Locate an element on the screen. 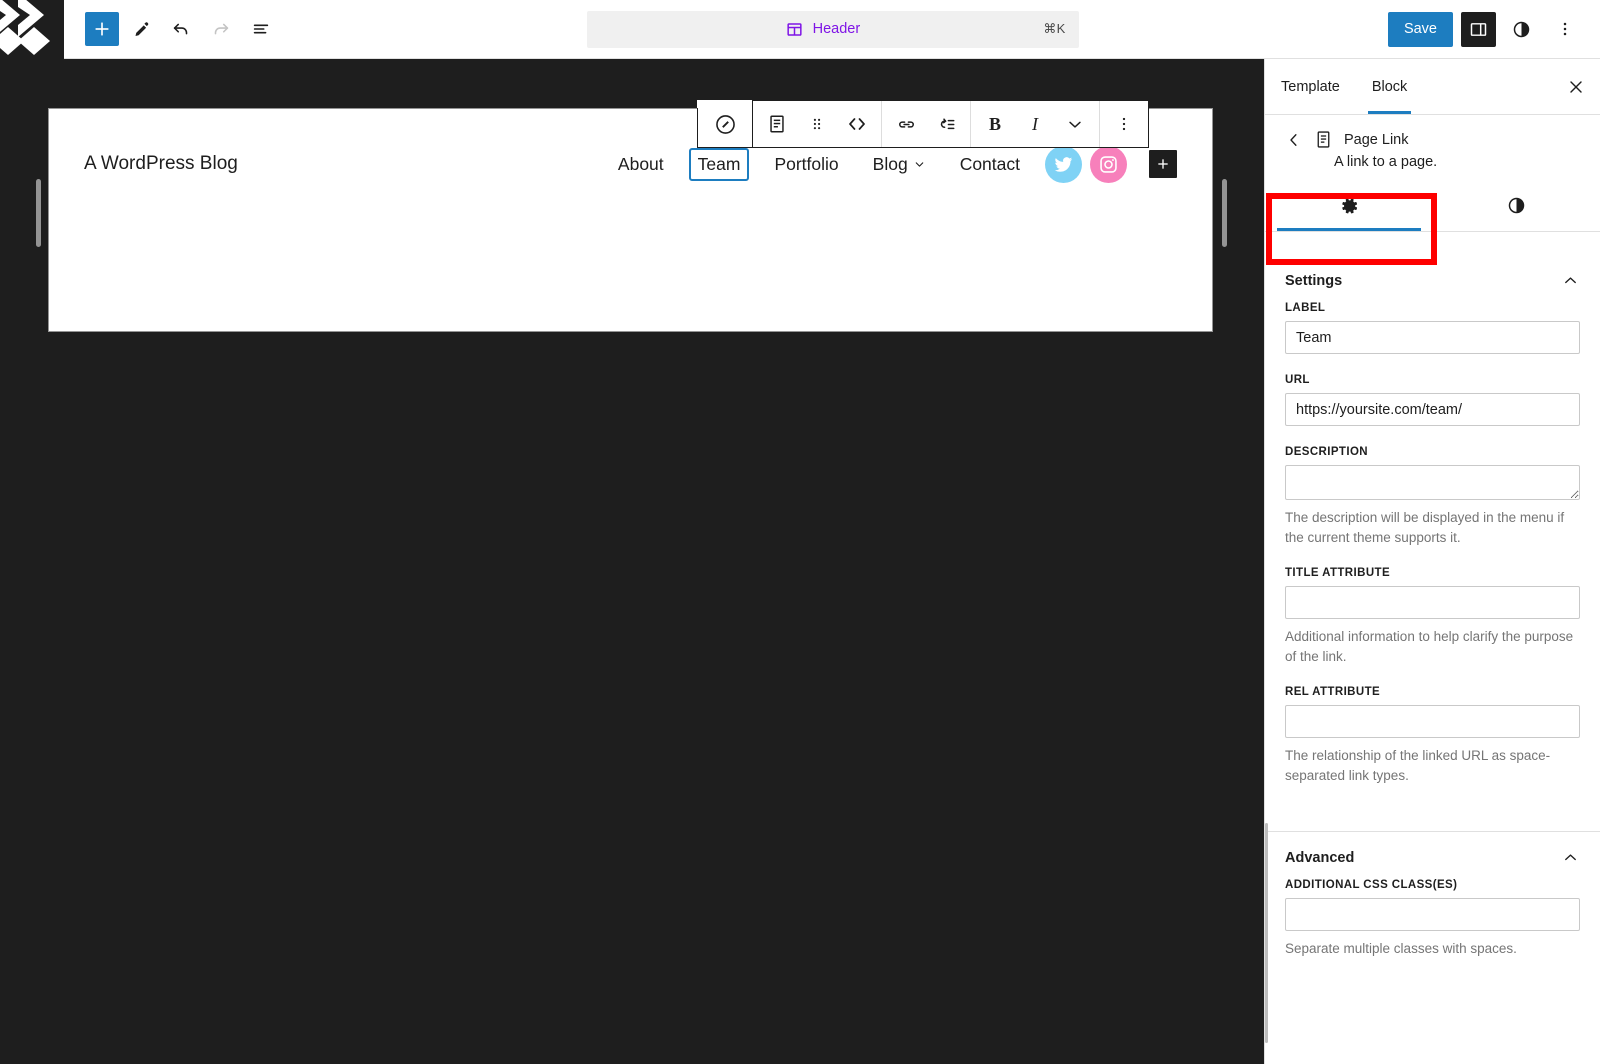  template-part-icon is located at coordinates (794, 29).